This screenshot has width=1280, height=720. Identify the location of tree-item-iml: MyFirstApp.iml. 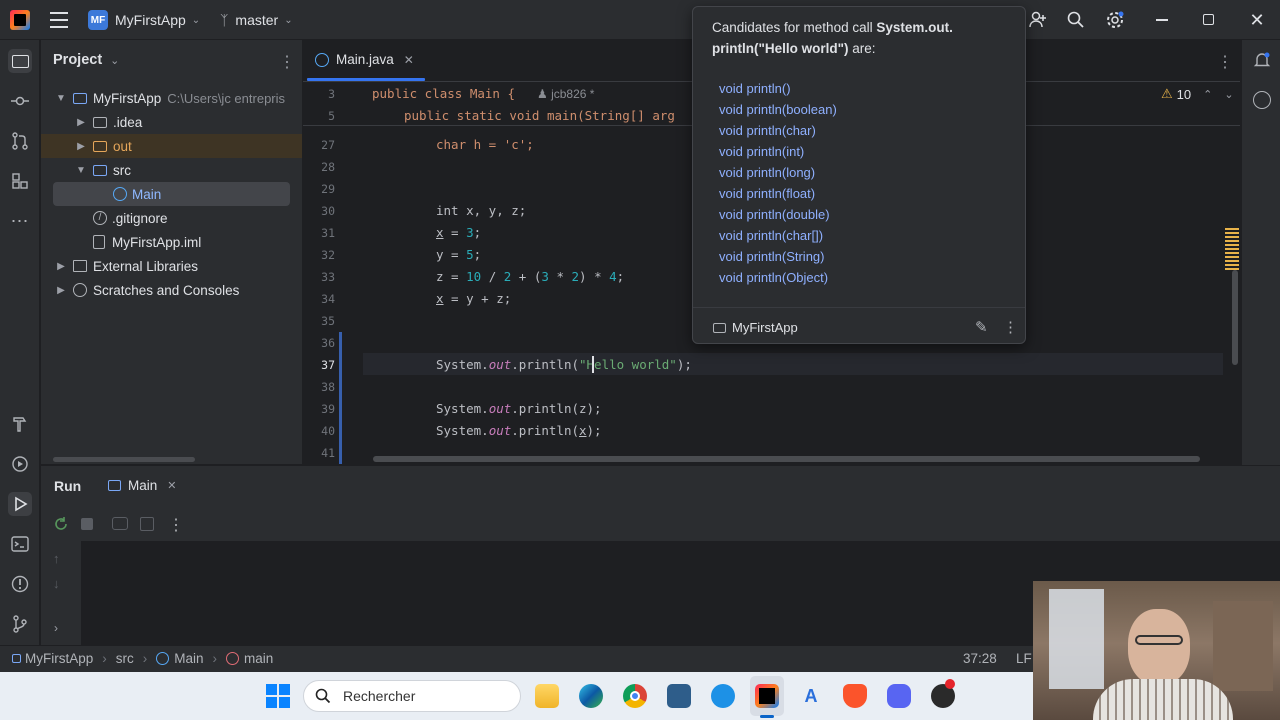
(147, 242).